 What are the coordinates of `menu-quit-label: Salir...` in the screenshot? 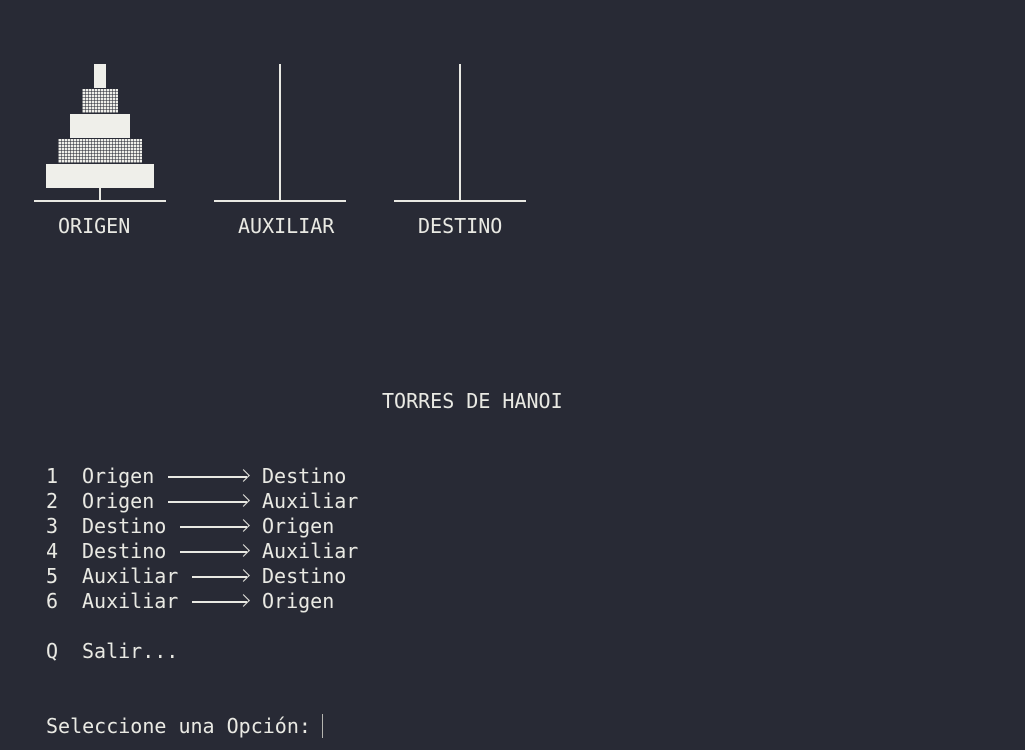 It's located at (130, 651).